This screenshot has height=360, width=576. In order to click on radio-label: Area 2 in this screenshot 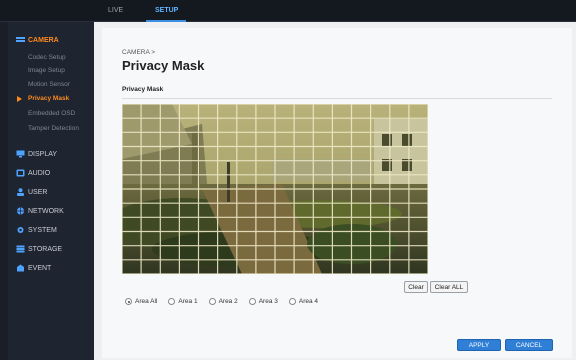, I will do `click(228, 301)`.